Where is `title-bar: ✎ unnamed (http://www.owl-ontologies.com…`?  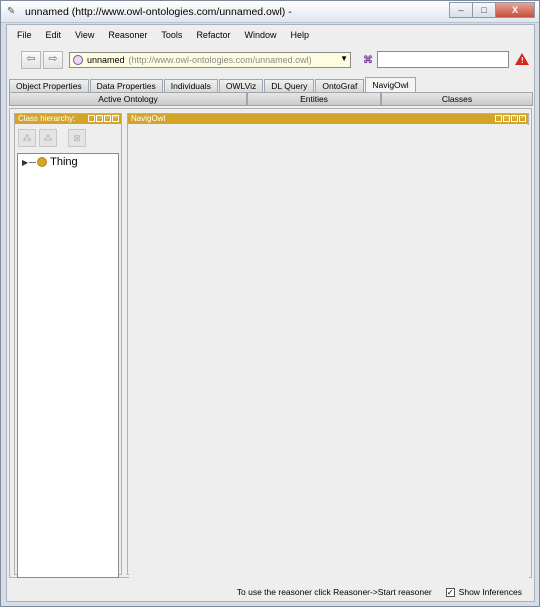
title-bar: ✎ unnamed (http://www.owl-ontologies.com… is located at coordinates (270, 12).